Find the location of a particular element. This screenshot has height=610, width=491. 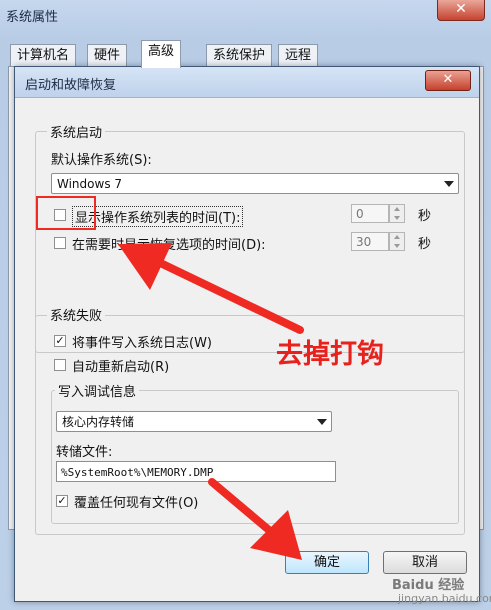

watermark-url: jingyan.baidu.com is located at coordinates (444, 598).